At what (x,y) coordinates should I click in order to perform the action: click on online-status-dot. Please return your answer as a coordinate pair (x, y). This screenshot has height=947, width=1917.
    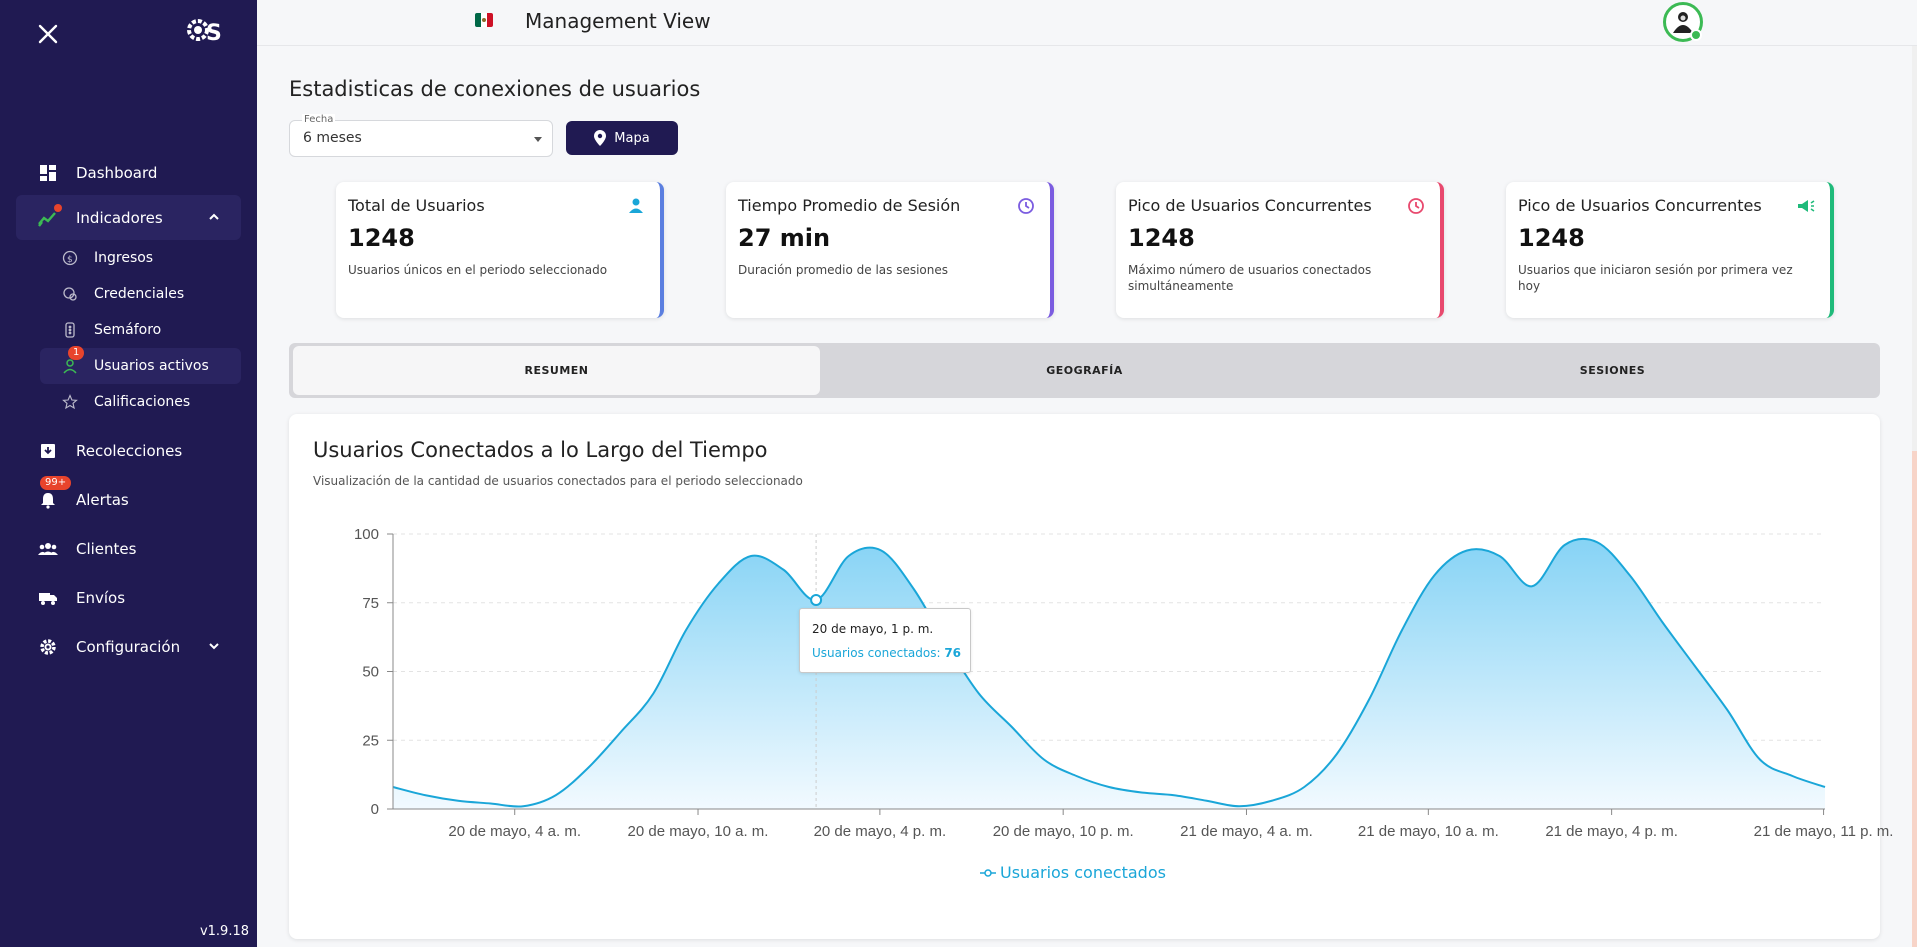
    Looking at the image, I should click on (1696, 35).